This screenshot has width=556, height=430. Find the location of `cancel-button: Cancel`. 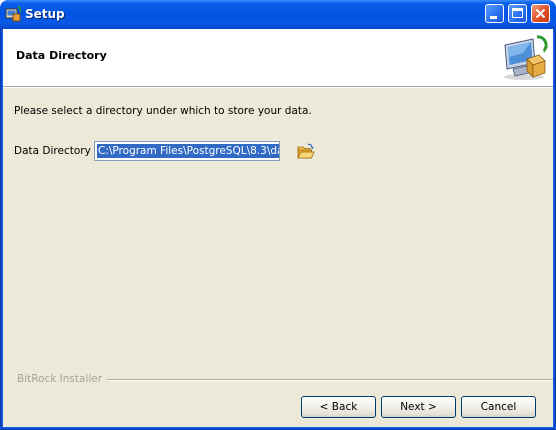

cancel-button: Cancel is located at coordinates (498, 407).